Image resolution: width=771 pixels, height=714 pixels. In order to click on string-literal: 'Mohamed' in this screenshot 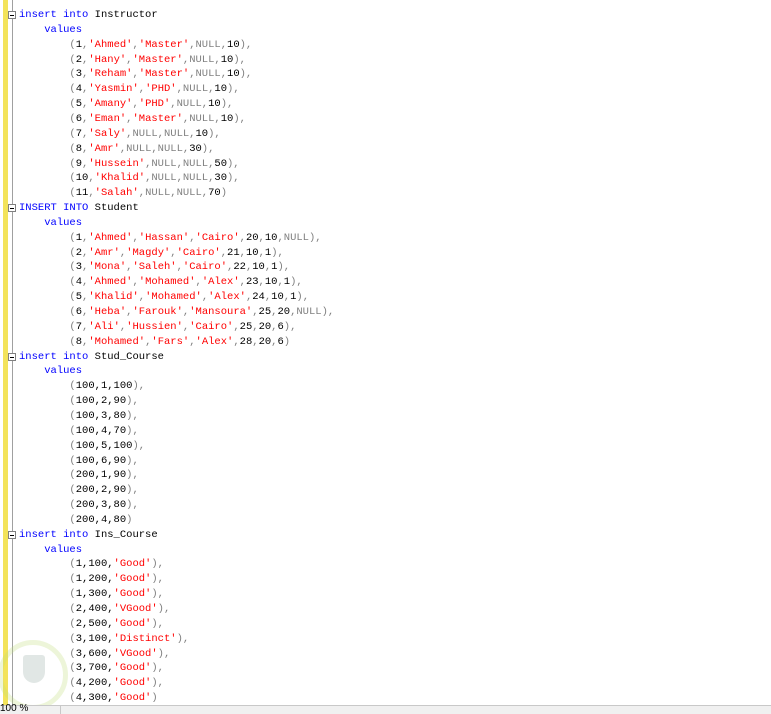, I will do `click(117, 341)`.